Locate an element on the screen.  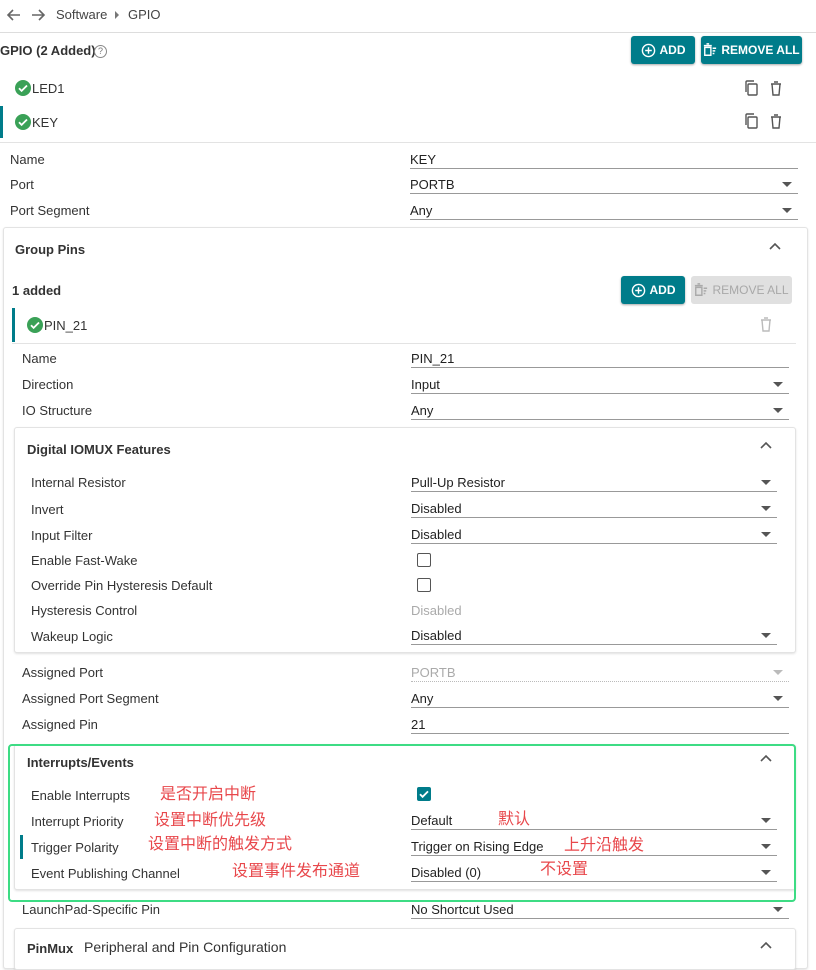
checkmark-icon is located at coordinates (424, 794).